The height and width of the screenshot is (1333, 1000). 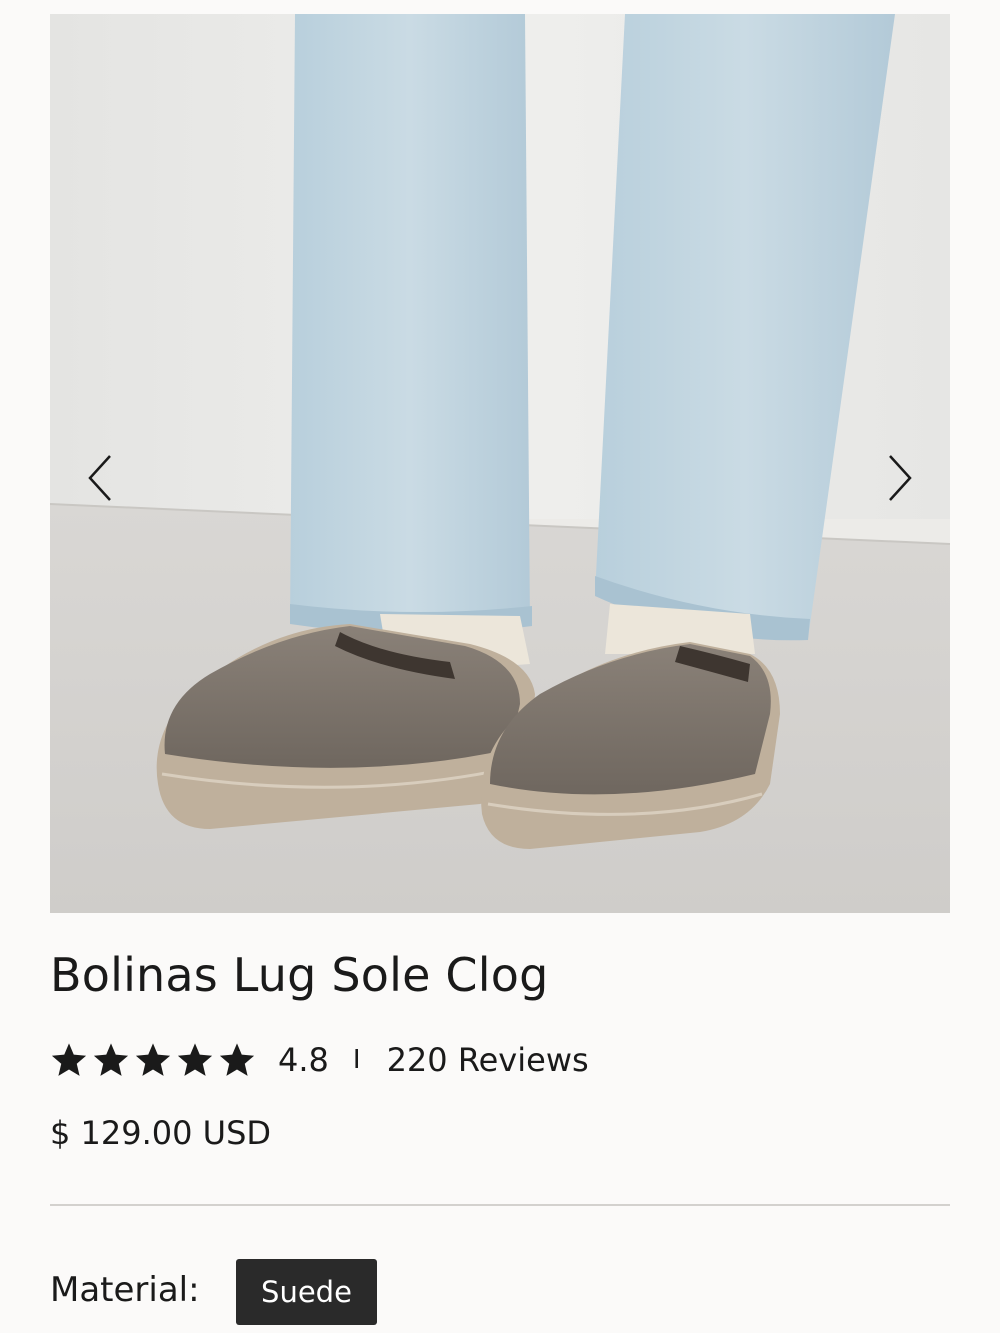 What do you see at coordinates (161, 1133) in the screenshot?
I see `product-price: $ 129.00 USD` at bounding box center [161, 1133].